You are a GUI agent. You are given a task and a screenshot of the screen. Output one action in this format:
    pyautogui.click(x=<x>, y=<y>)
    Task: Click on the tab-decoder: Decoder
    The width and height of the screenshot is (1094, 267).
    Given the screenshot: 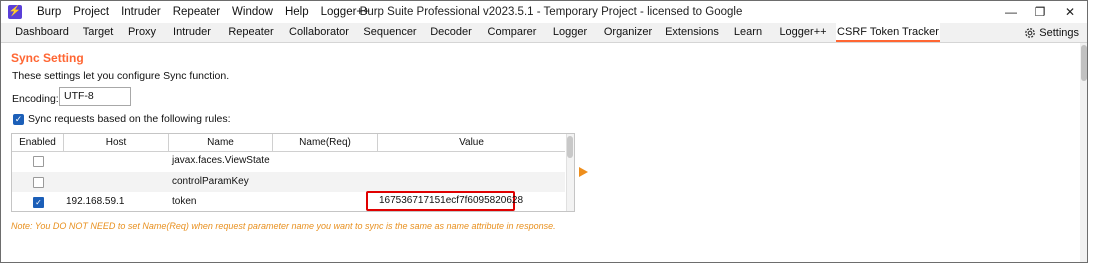 What is the action you would take?
    pyautogui.click(x=451, y=32)
    